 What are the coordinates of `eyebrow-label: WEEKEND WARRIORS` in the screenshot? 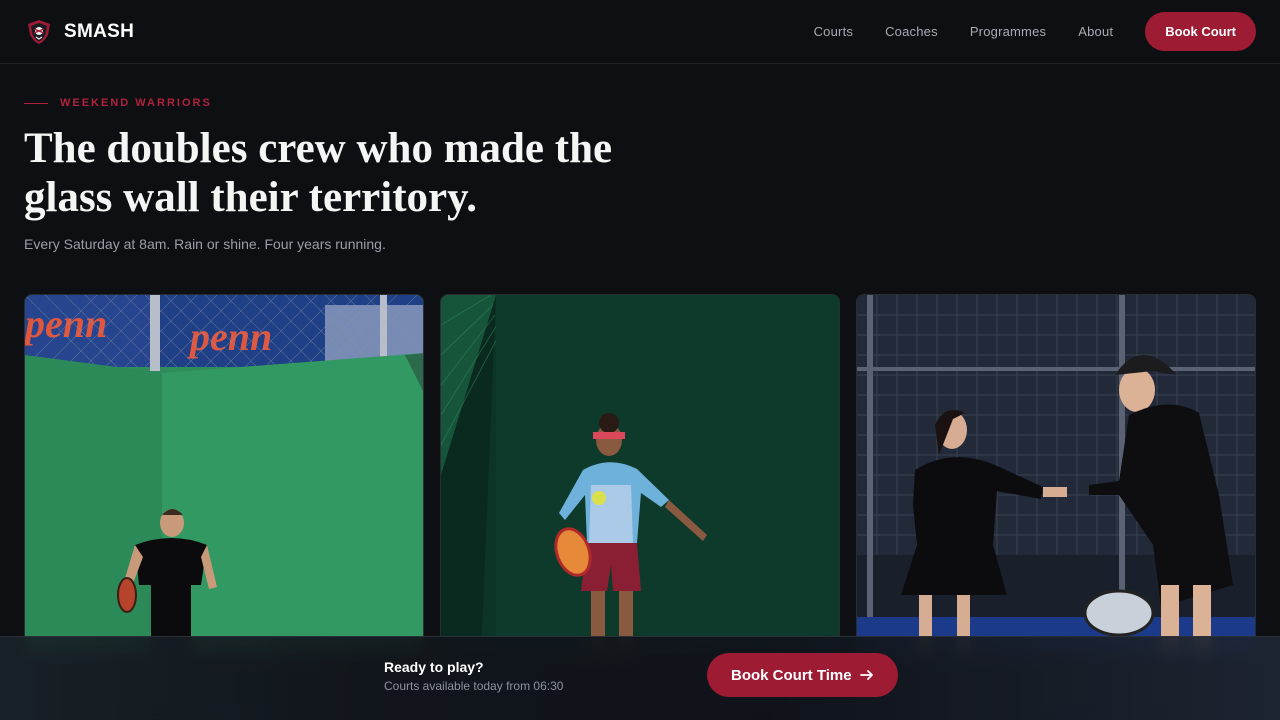 It's located at (136, 103).